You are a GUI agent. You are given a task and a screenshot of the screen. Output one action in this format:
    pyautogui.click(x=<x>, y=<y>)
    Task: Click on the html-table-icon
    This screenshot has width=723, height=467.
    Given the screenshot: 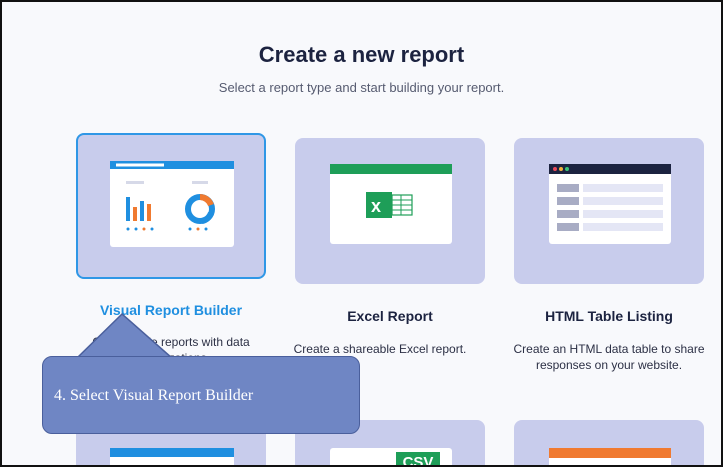 What is the action you would take?
    pyautogui.click(x=610, y=204)
    